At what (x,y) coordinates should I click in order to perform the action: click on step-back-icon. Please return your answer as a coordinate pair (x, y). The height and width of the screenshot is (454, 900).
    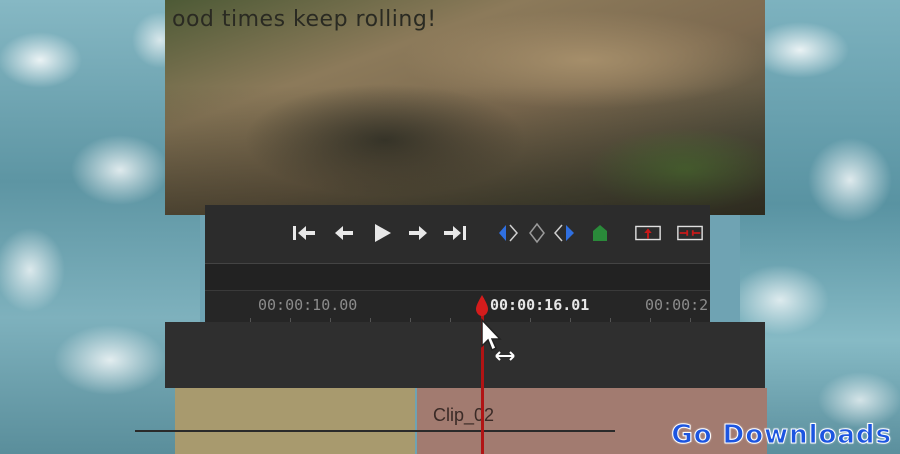
    Looking at the image, I should click on (344, 233).